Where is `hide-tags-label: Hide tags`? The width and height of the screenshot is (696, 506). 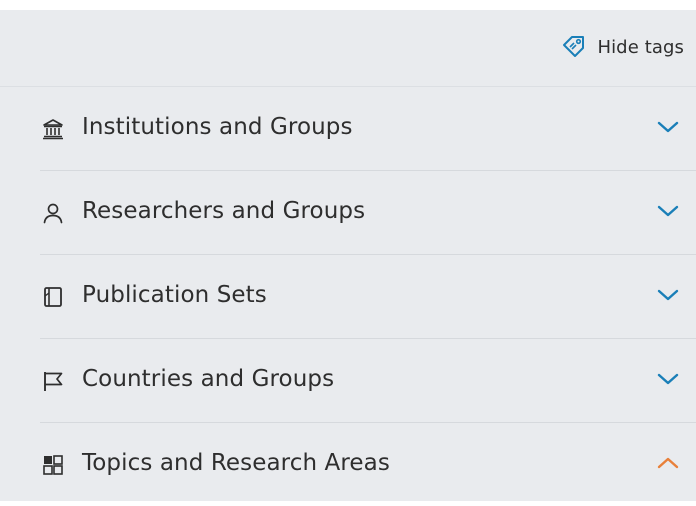
hide-tags-label: Hide tags is located at coordinates (640, 47).